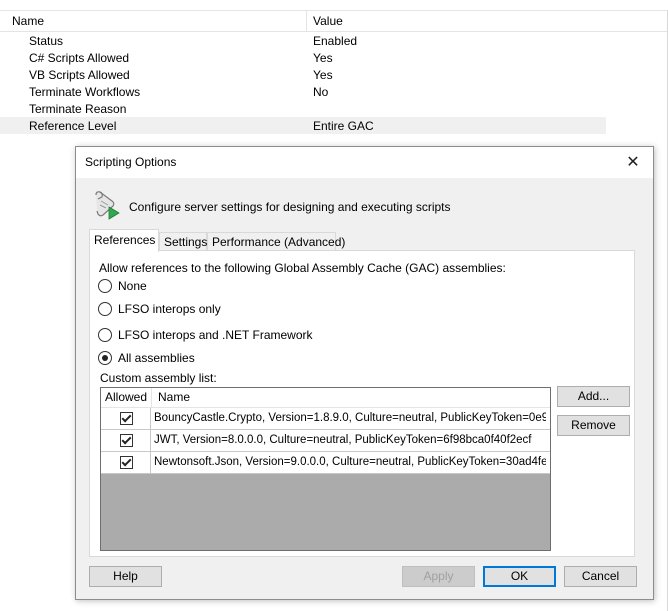 This screenshot has width=668, height=611. I want to click on script-scroll-icon, so click(107, 205).